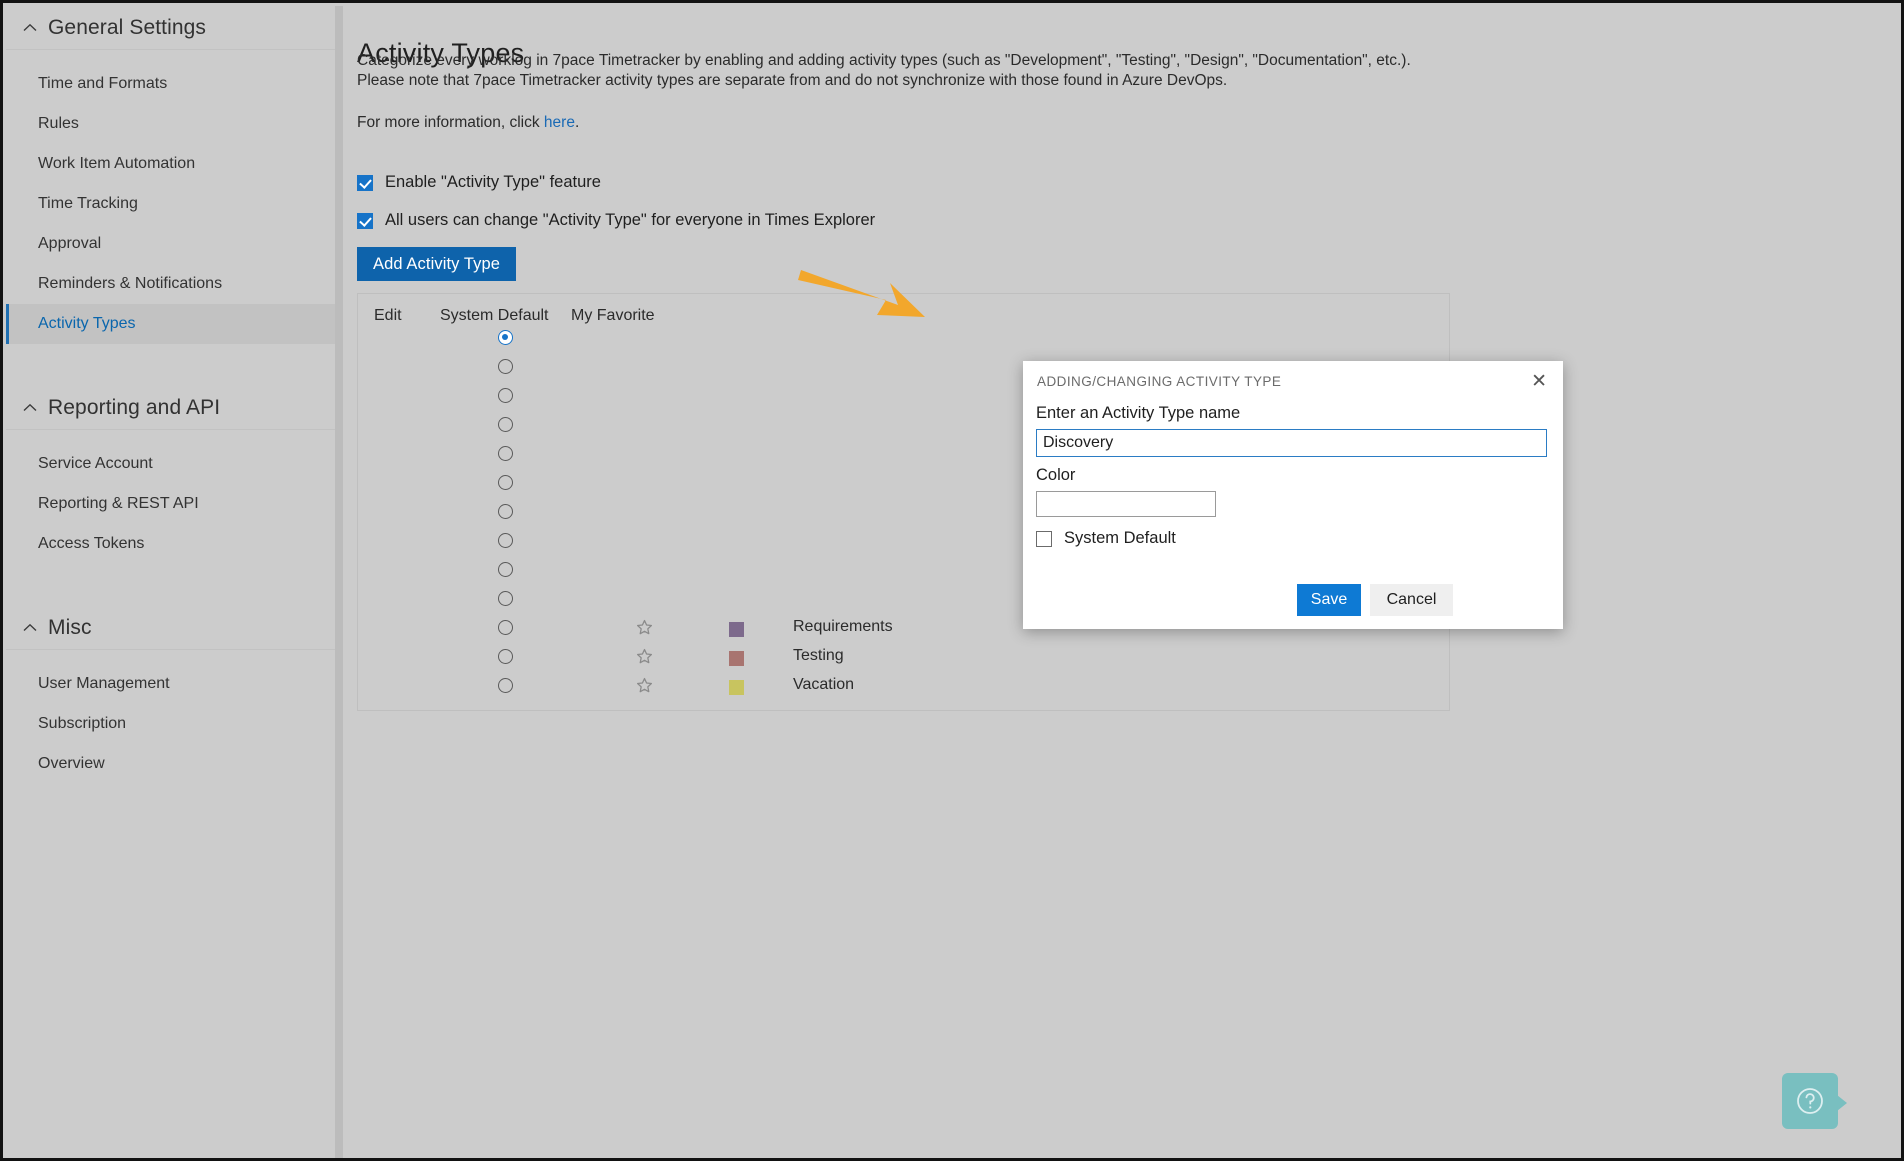  I want to click on activity-type-name: Testing, so click(818, 655).